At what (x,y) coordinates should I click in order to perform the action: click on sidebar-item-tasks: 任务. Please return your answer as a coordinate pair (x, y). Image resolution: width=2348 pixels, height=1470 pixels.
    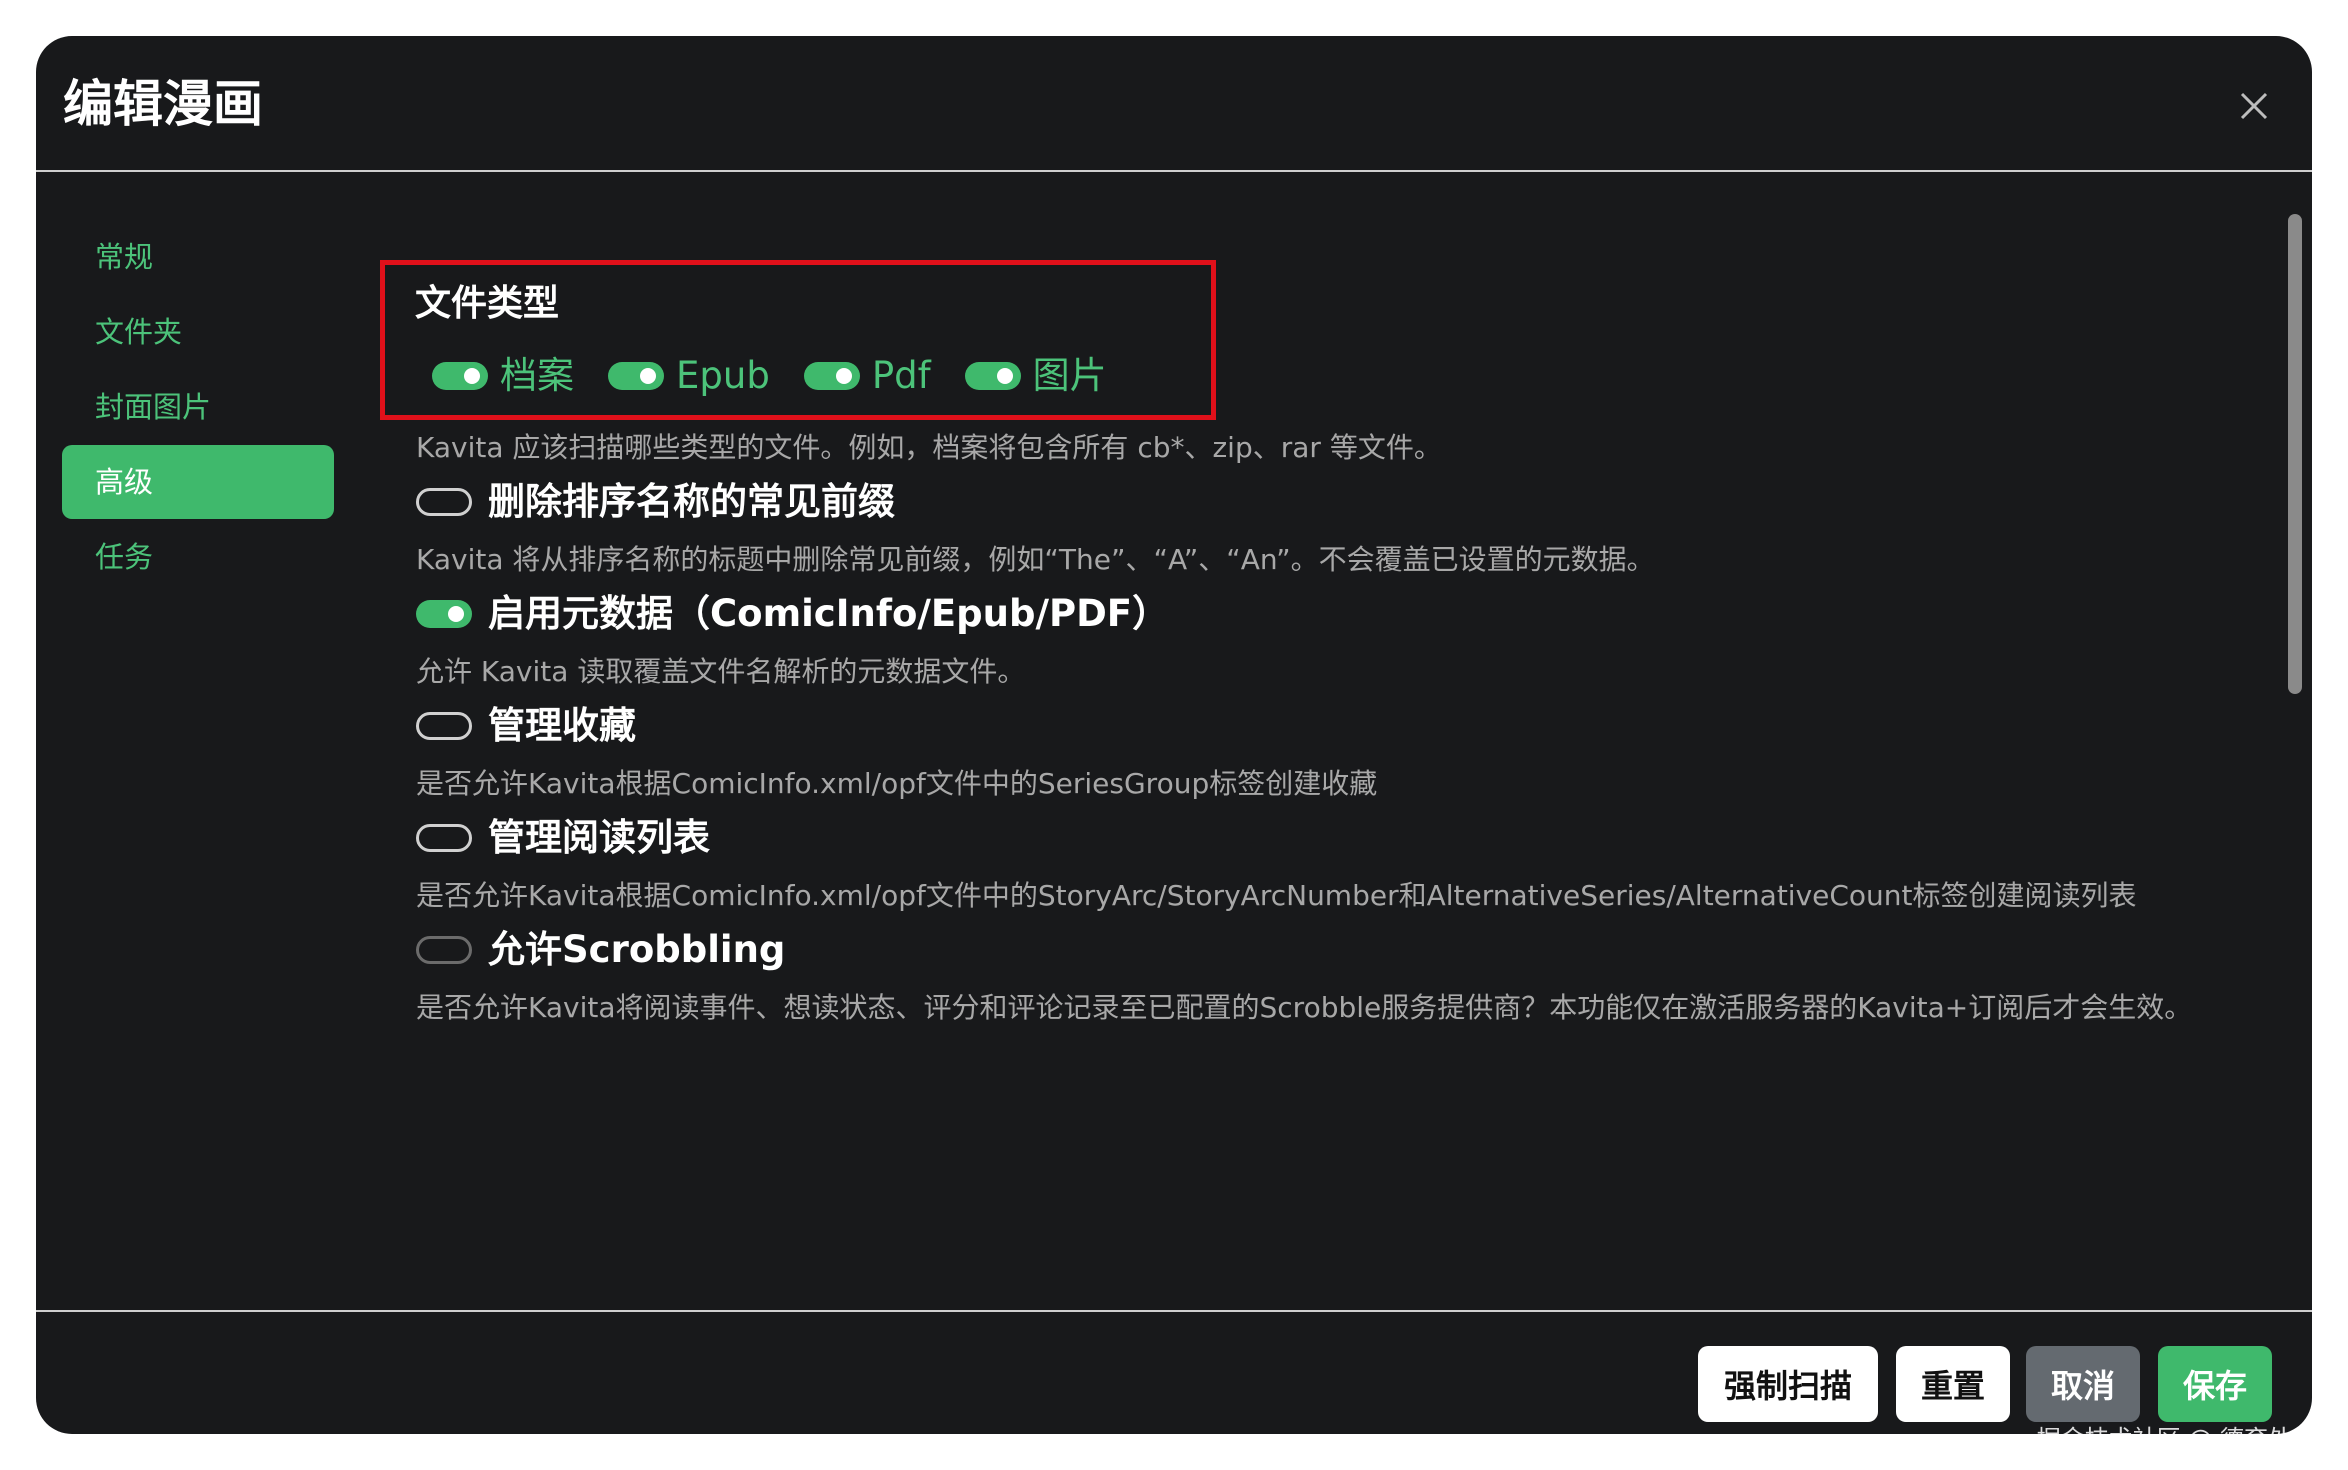
    Looking at the image, I should click on (198, 557).